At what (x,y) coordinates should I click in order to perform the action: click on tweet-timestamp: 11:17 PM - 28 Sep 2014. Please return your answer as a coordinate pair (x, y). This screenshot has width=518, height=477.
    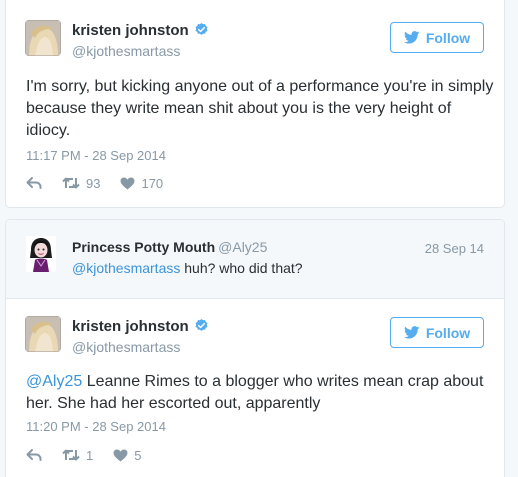
    Looking at the image, I should click on (96, 155).